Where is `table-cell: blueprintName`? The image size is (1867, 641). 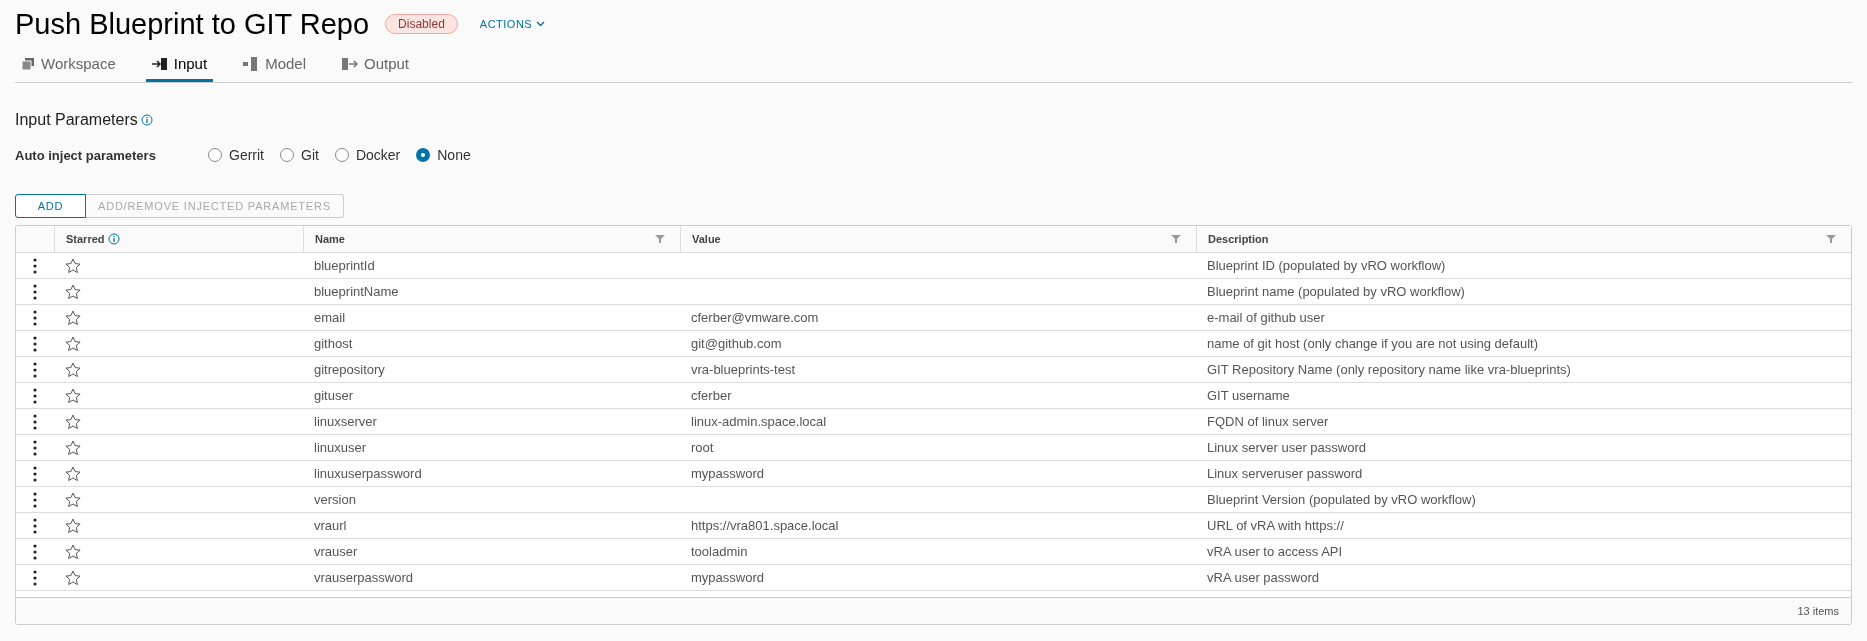
table-cell: blueprintName is located at coordinates (356, 291).